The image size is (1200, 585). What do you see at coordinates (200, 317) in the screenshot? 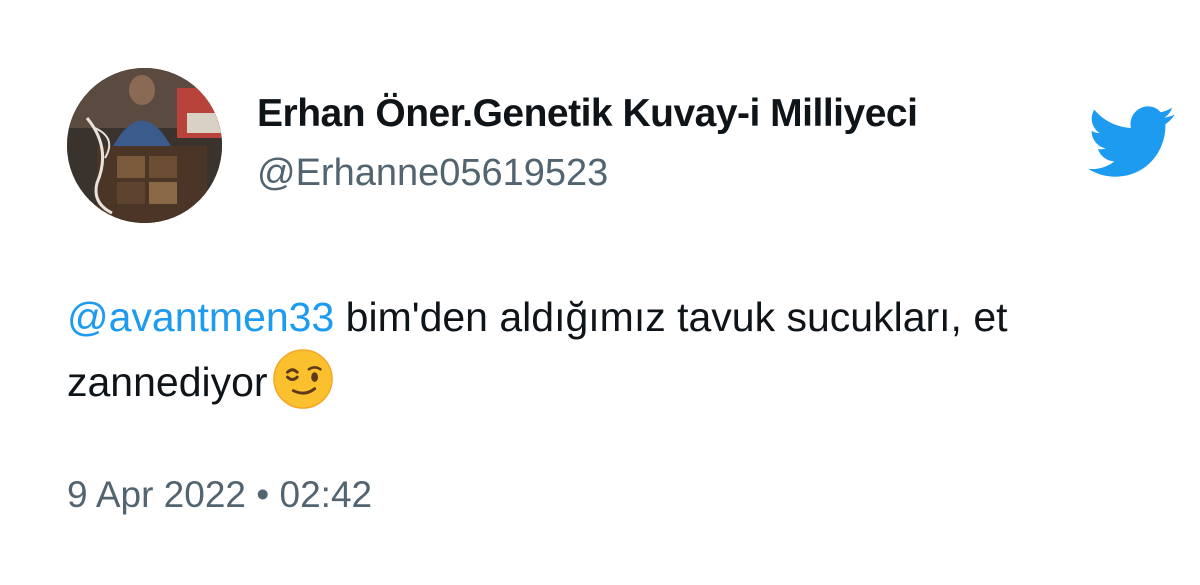
I see `mention-link: @avantmen33` at bounding box center [200, 317].